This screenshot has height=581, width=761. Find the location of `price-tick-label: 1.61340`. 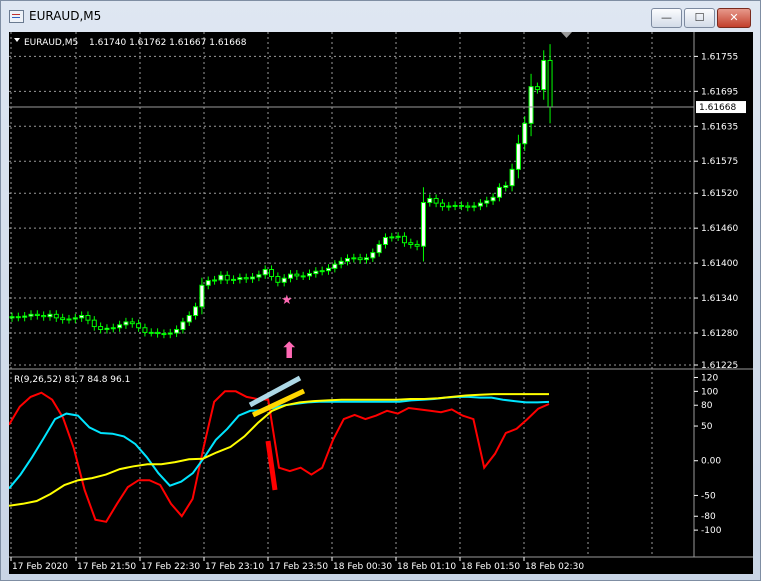

price-tick-label: 1.61340 is located at coordinates (719, 299).